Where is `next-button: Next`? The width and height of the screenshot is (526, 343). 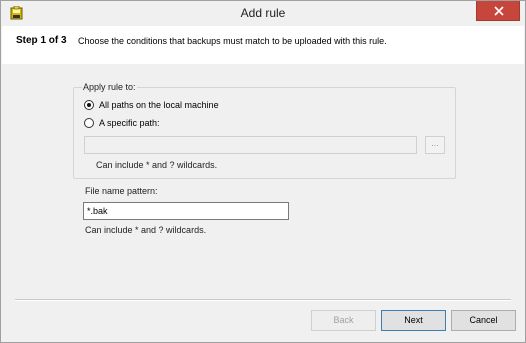 next-button: Next is located at coordinates (413, 320).